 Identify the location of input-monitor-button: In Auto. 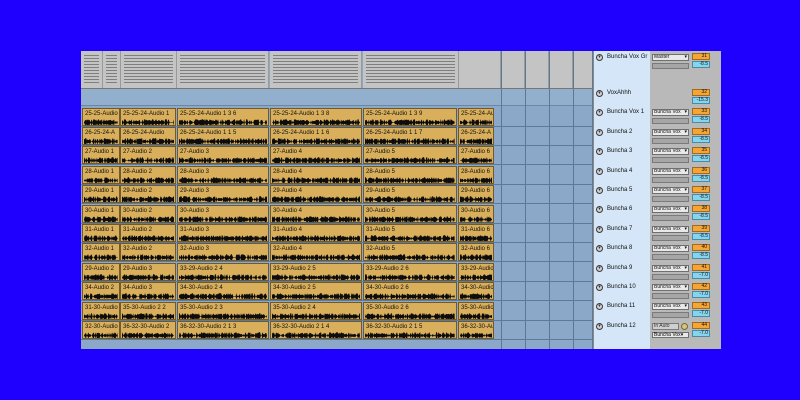
(665, 326).